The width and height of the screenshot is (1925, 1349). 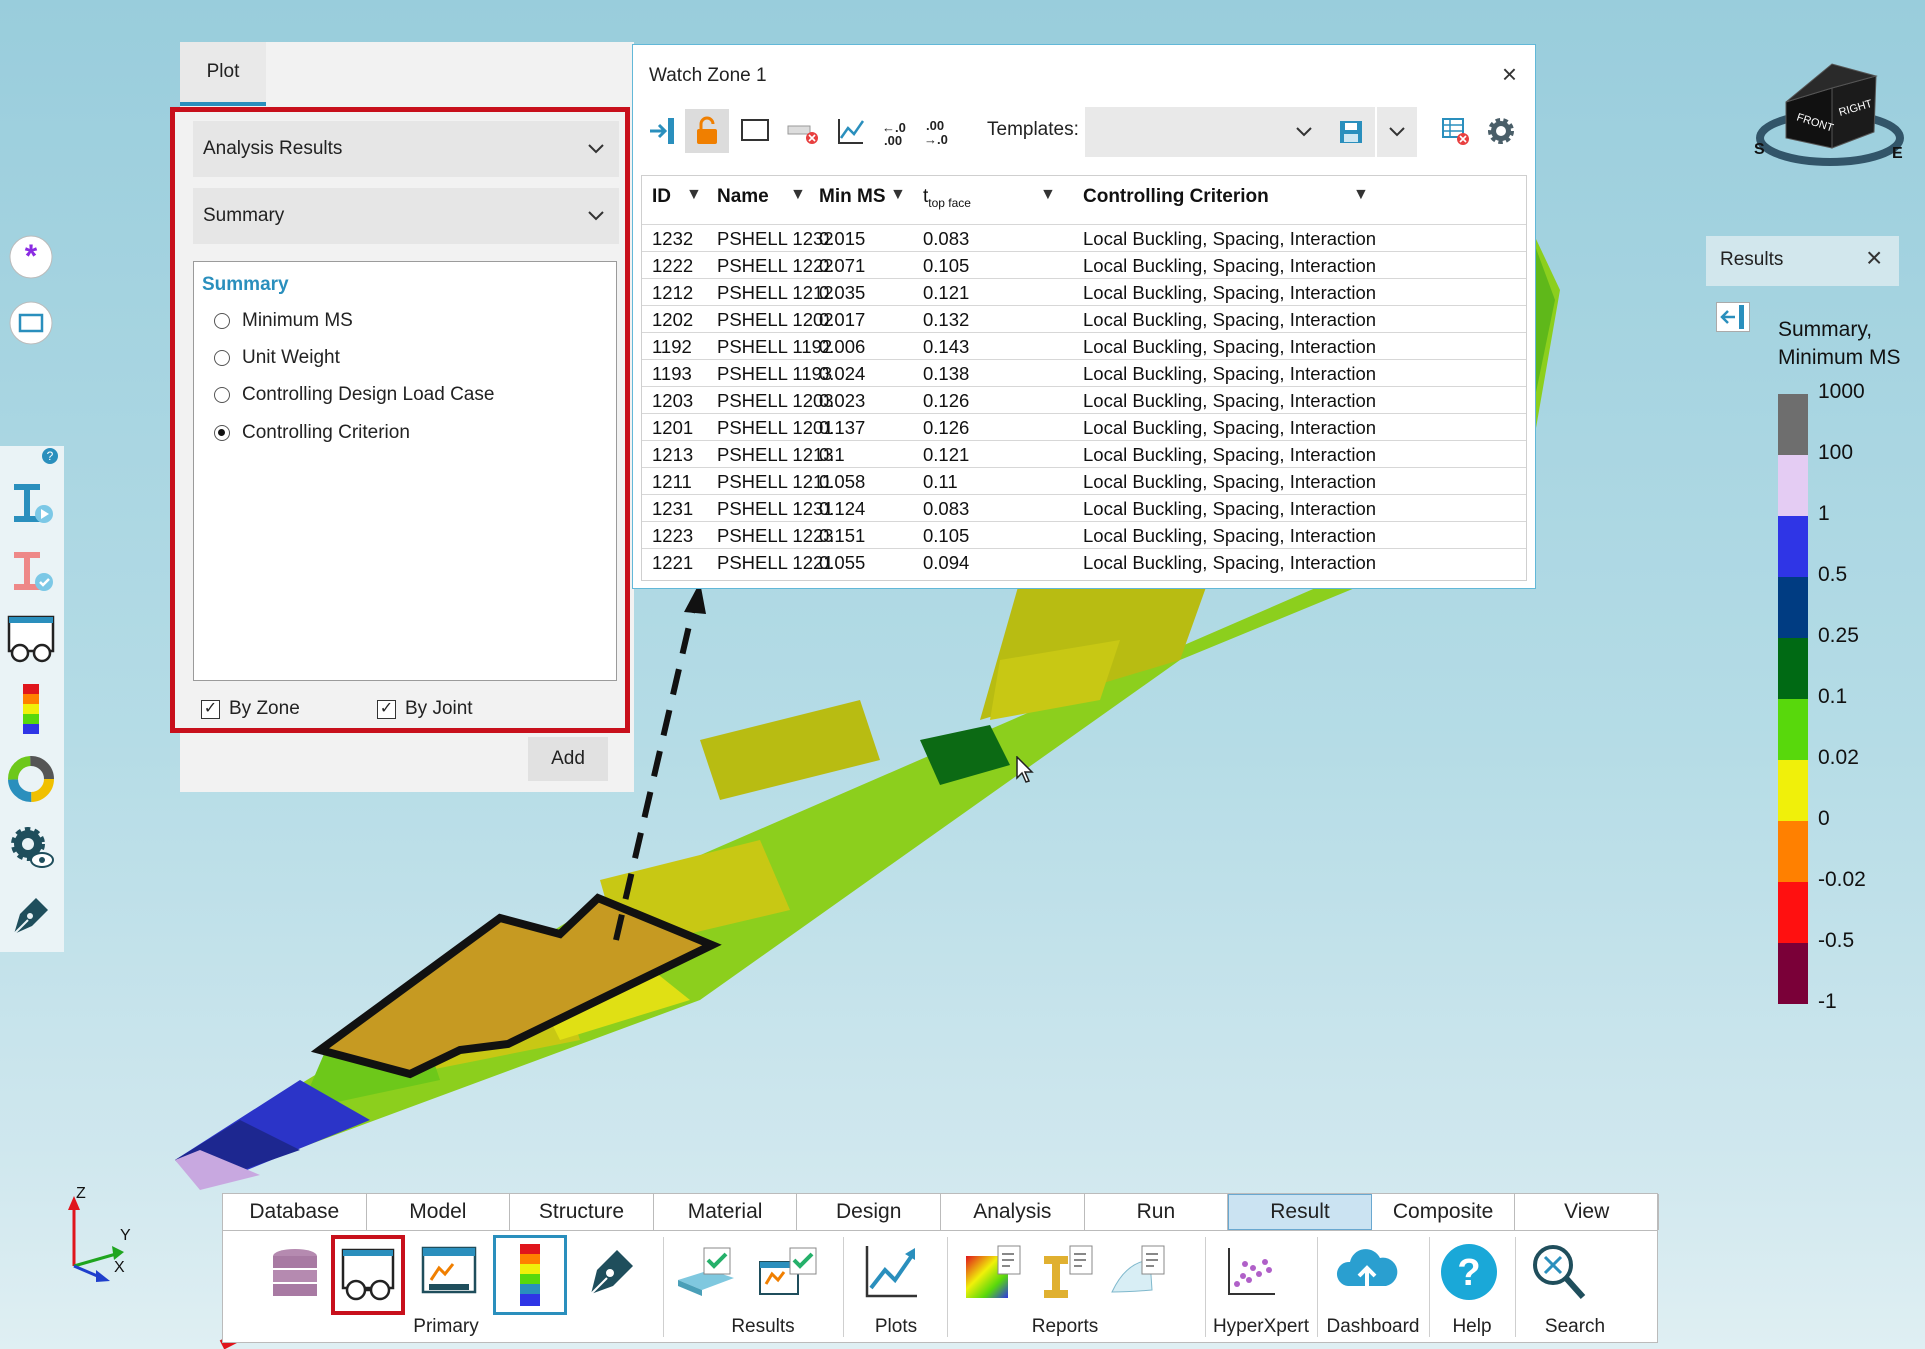 What do you see at coordinates (663, 131) in the screenshot?
I see `dock-arrow-icon` at bounding box center [663, 131].